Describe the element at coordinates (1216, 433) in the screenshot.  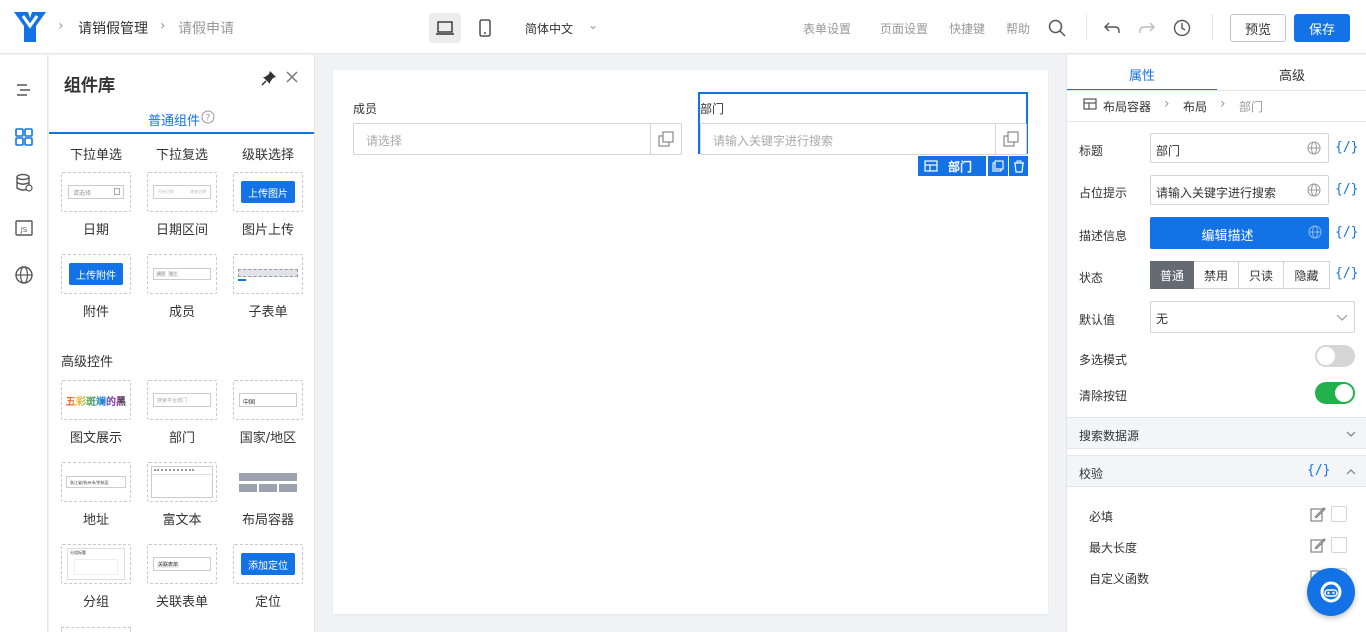
I see `search-datasource-section: 搜索数据源` at that location.